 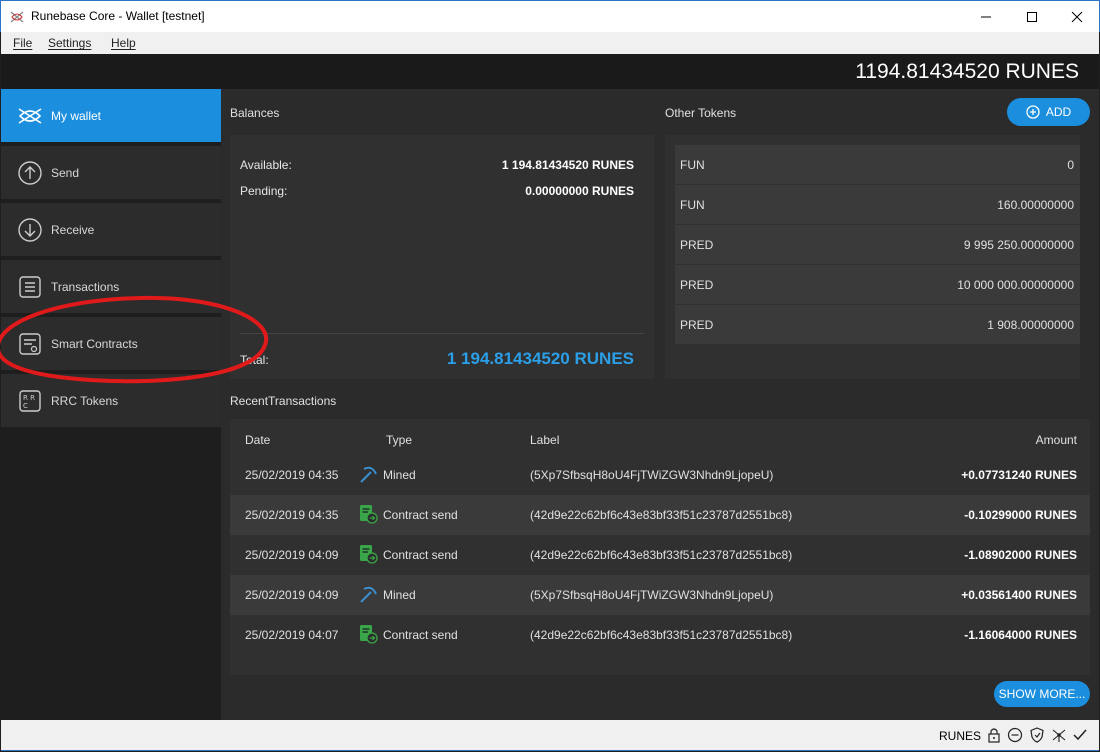 I want to click on token-row: PRED 9 995 250.00000000, so click(x=877, y=245).